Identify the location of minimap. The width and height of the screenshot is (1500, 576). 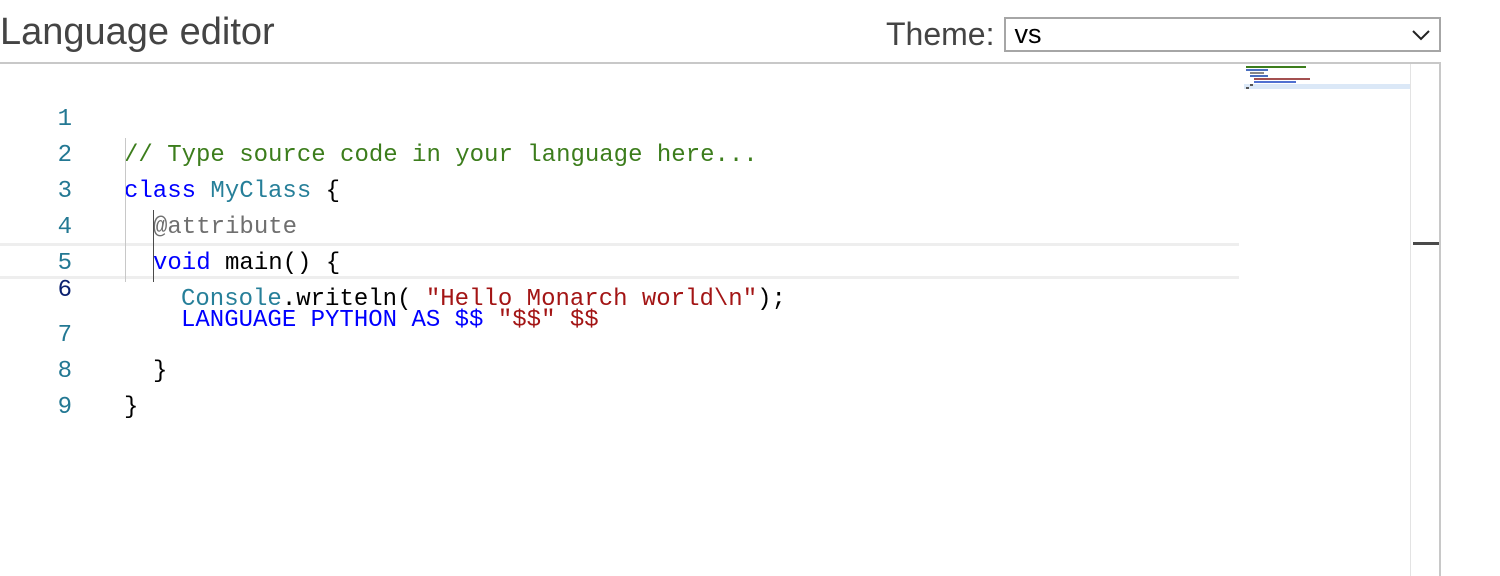
(1327, 94).